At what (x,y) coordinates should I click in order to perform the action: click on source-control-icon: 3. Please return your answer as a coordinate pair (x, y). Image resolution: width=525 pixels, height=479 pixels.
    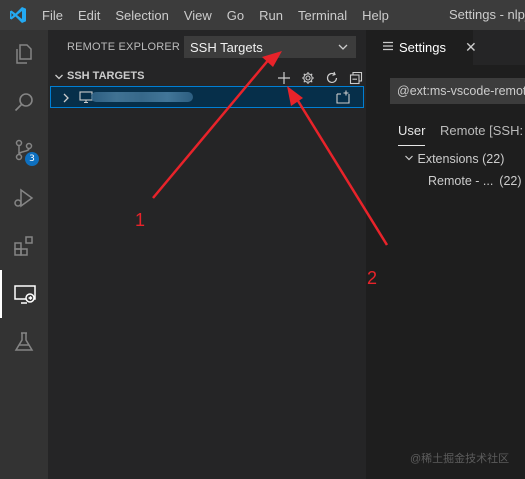
    Looking at the image, I should click on (24, 150).